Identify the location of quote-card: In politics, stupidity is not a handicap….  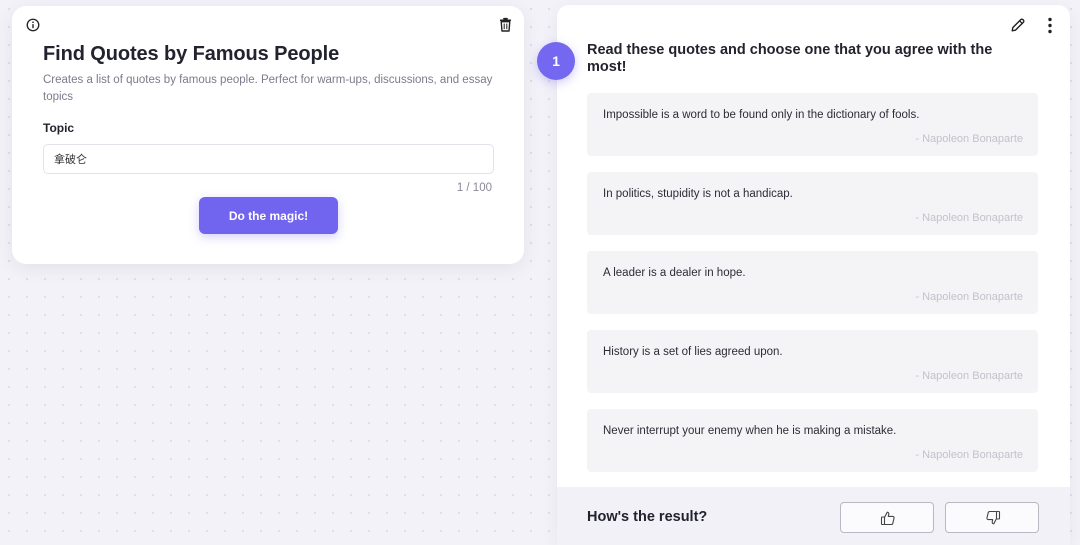
(812, 203).